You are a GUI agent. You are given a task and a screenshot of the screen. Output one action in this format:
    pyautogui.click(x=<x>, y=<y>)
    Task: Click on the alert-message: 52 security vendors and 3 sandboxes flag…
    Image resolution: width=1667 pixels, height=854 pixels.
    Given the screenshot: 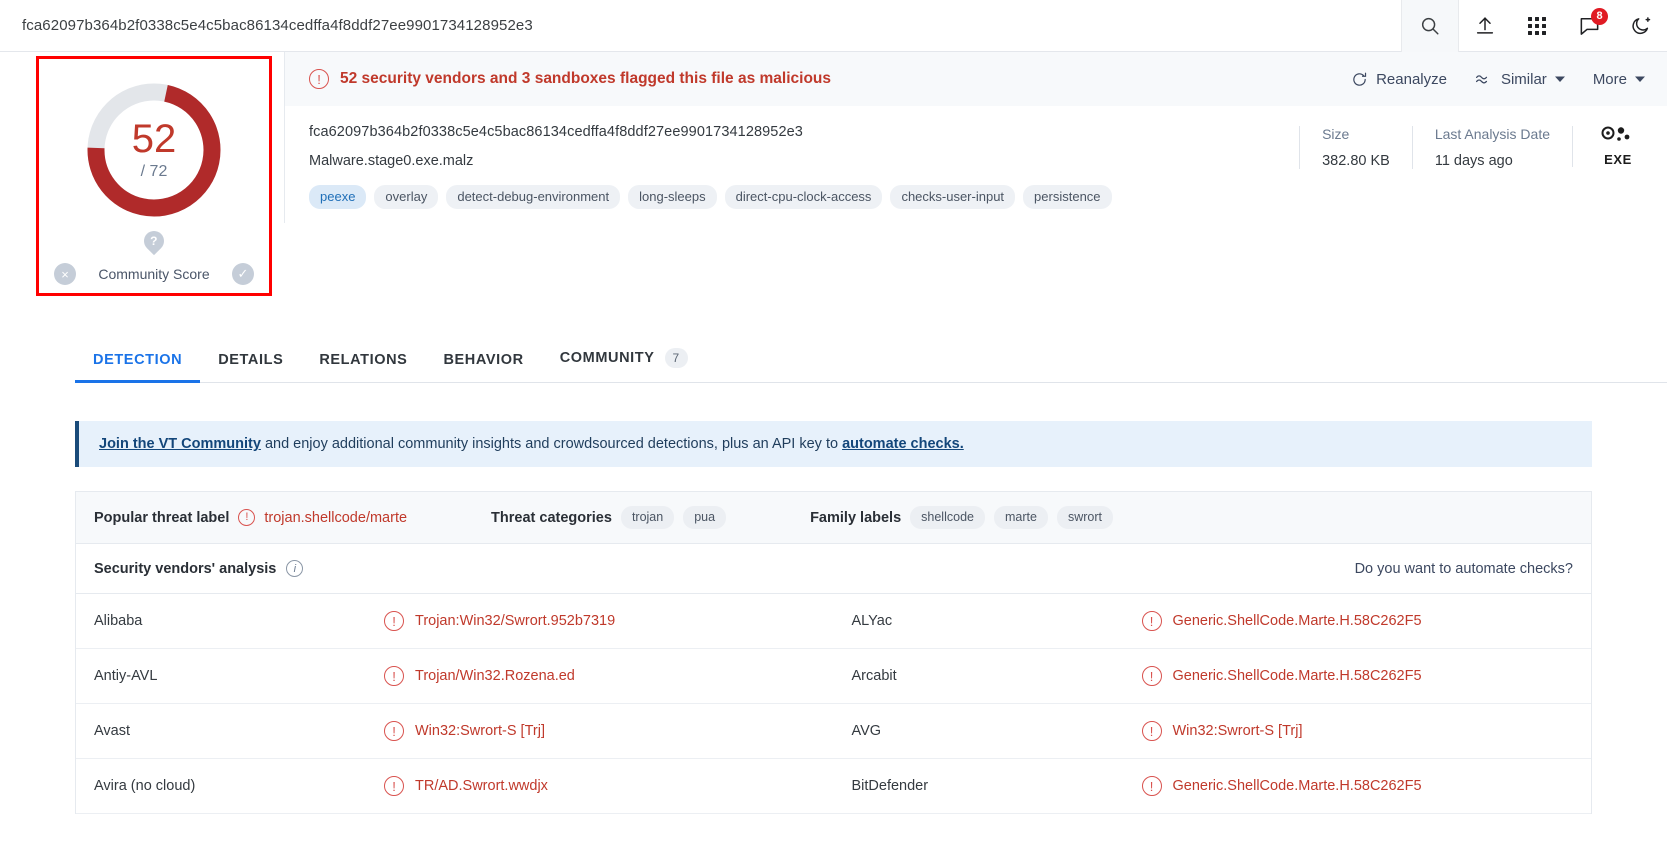 What is the action you would take?
    pyautogui.click(x=586, y=78)
    